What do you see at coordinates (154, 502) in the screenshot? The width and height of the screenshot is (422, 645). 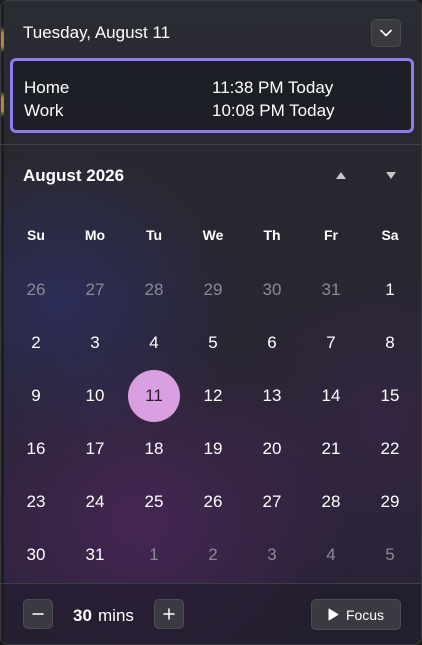 I see `calendar-day: 25` at bounding box center [154, 502].